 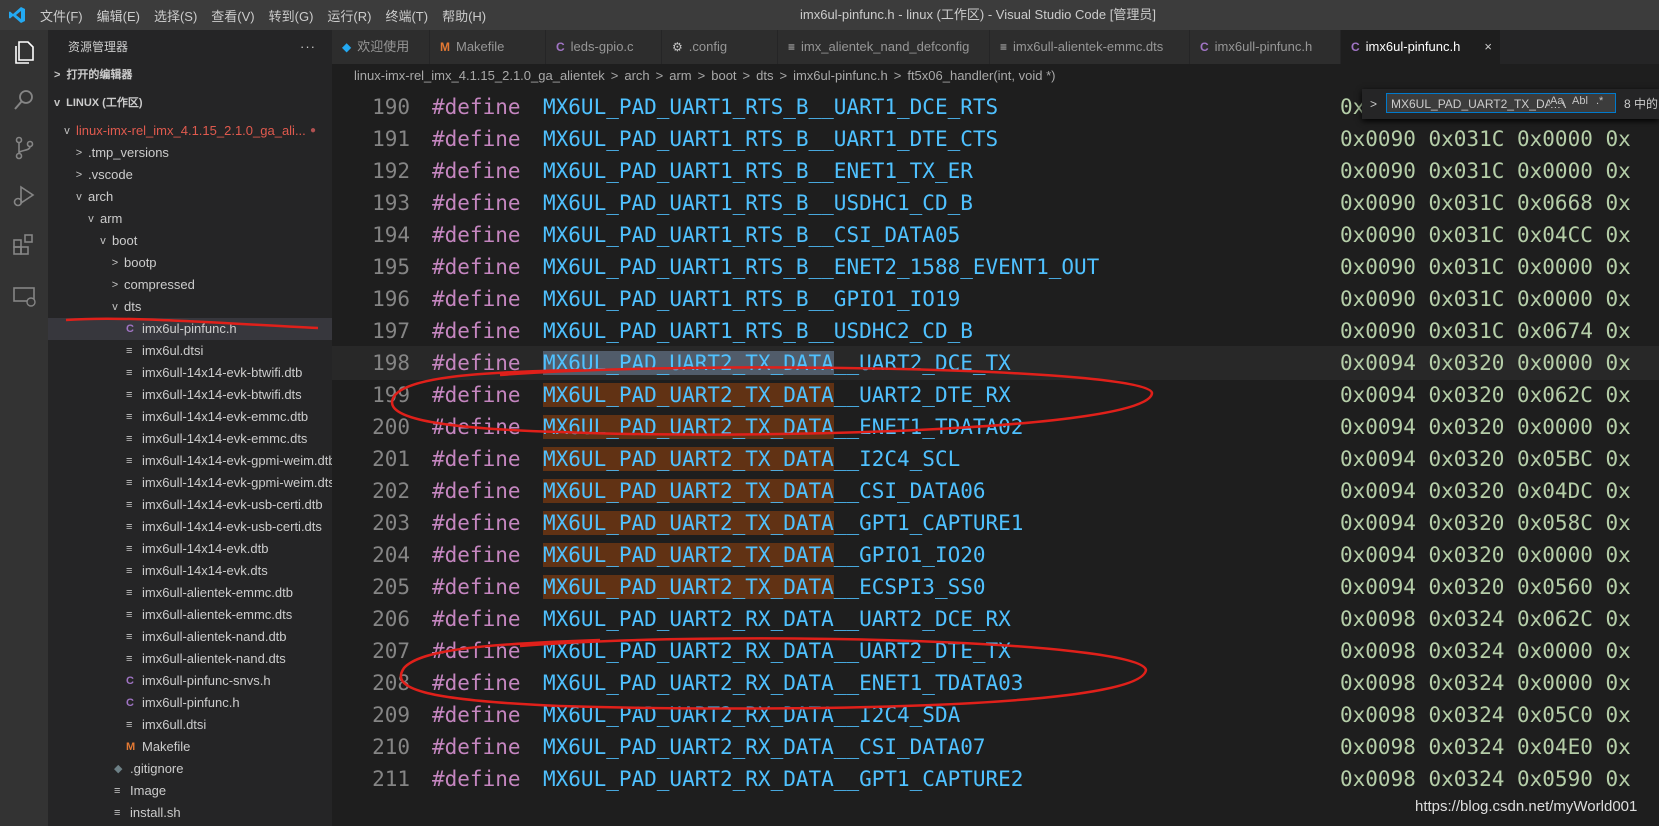 I want to click on tree-file: ≡ imx6ull-14x14-evk.dts, so click(x=190, y=571).